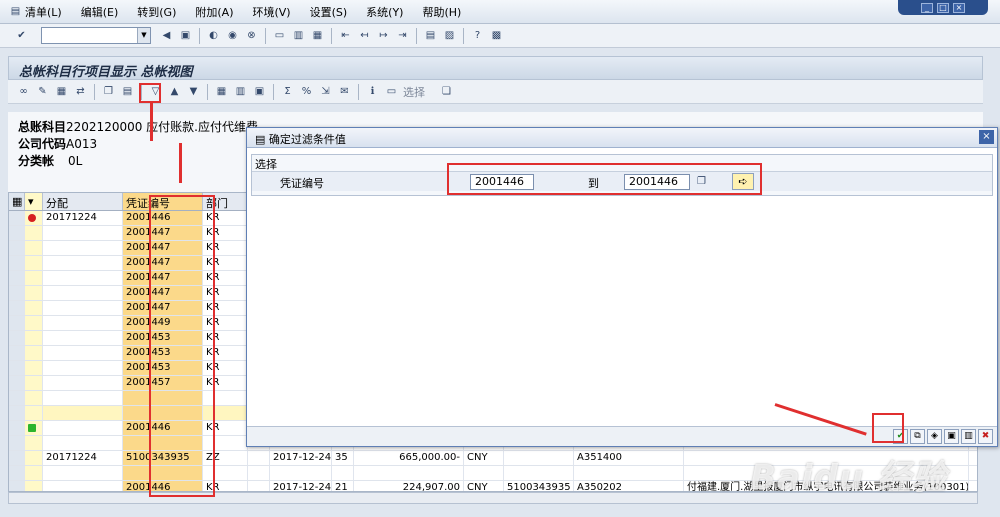 This screenshot has height=517, width=1000. What do you see at coordinates (959, 7) in the screenshot?
I see `close-icon: ×` at bounding box center [959, 7].